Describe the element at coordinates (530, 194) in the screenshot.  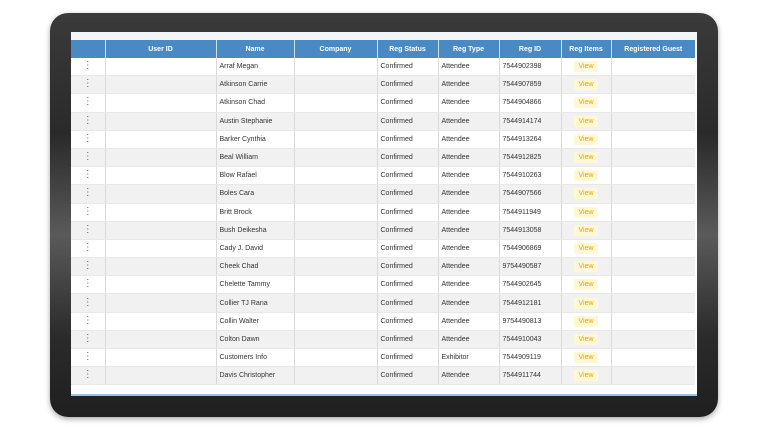
I see `cell-reg-id: 7544907566` at that location.